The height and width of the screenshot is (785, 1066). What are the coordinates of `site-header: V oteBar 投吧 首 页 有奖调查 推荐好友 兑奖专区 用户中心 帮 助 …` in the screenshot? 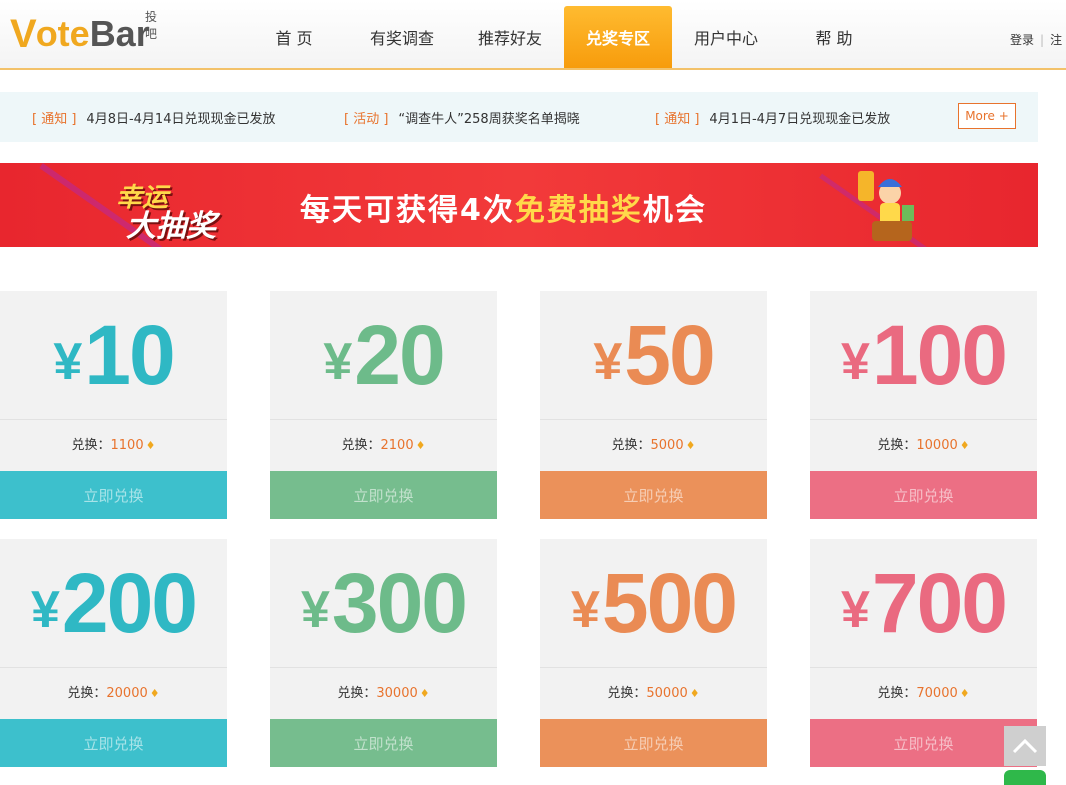 It's located at (533, 35).